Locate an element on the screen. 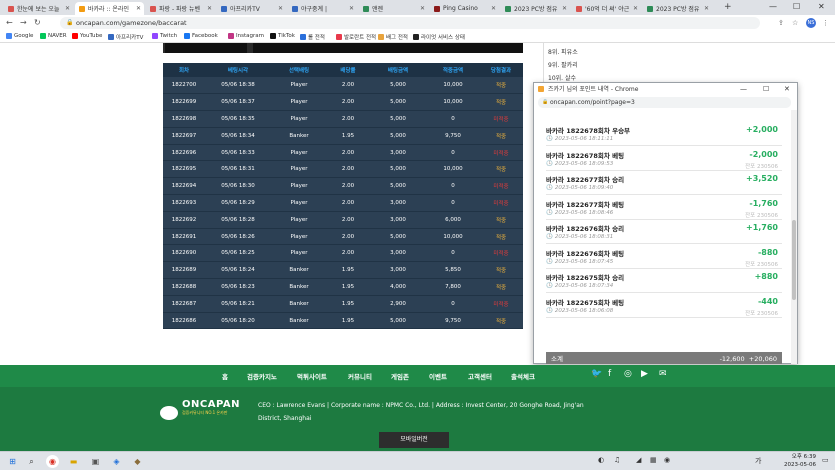 This screenshot has width=835, height=470. browser-tab: Ping Casino ✕ is located at coordinates (464, 8).